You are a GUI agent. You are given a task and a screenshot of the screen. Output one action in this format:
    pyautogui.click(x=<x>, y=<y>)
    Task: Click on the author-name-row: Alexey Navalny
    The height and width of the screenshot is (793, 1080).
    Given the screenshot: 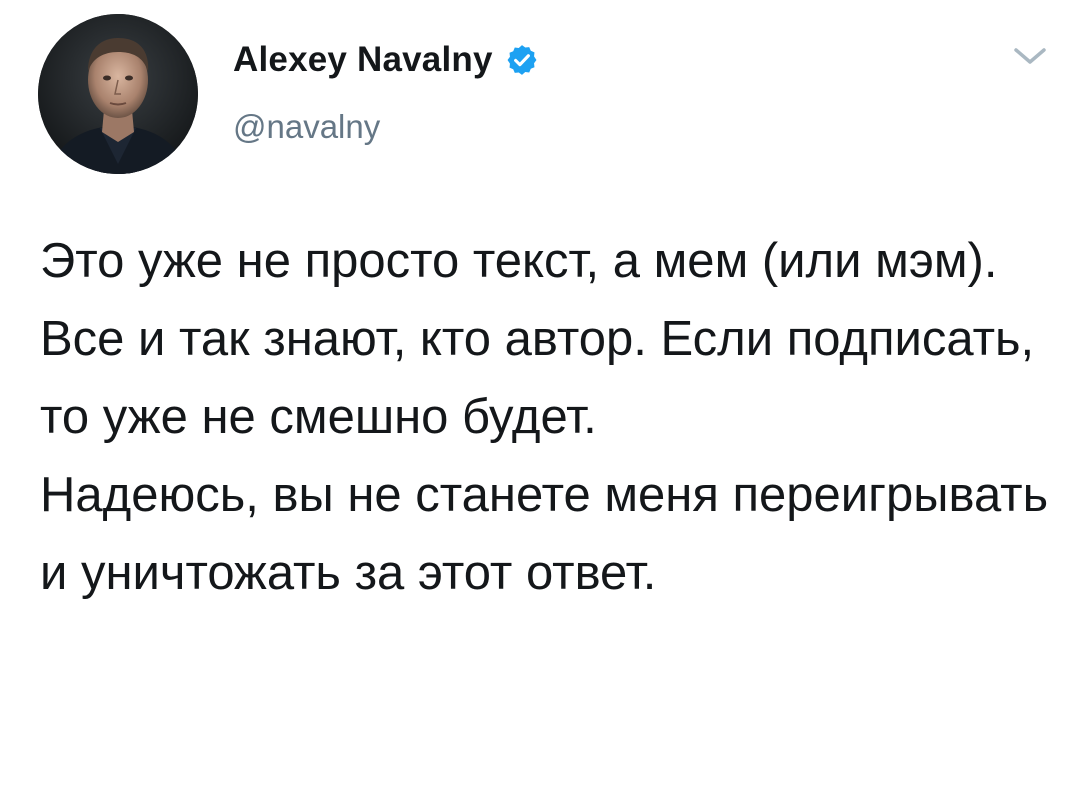 What is the action you would take?
    pyautogui.click(x=386, y=60)
    